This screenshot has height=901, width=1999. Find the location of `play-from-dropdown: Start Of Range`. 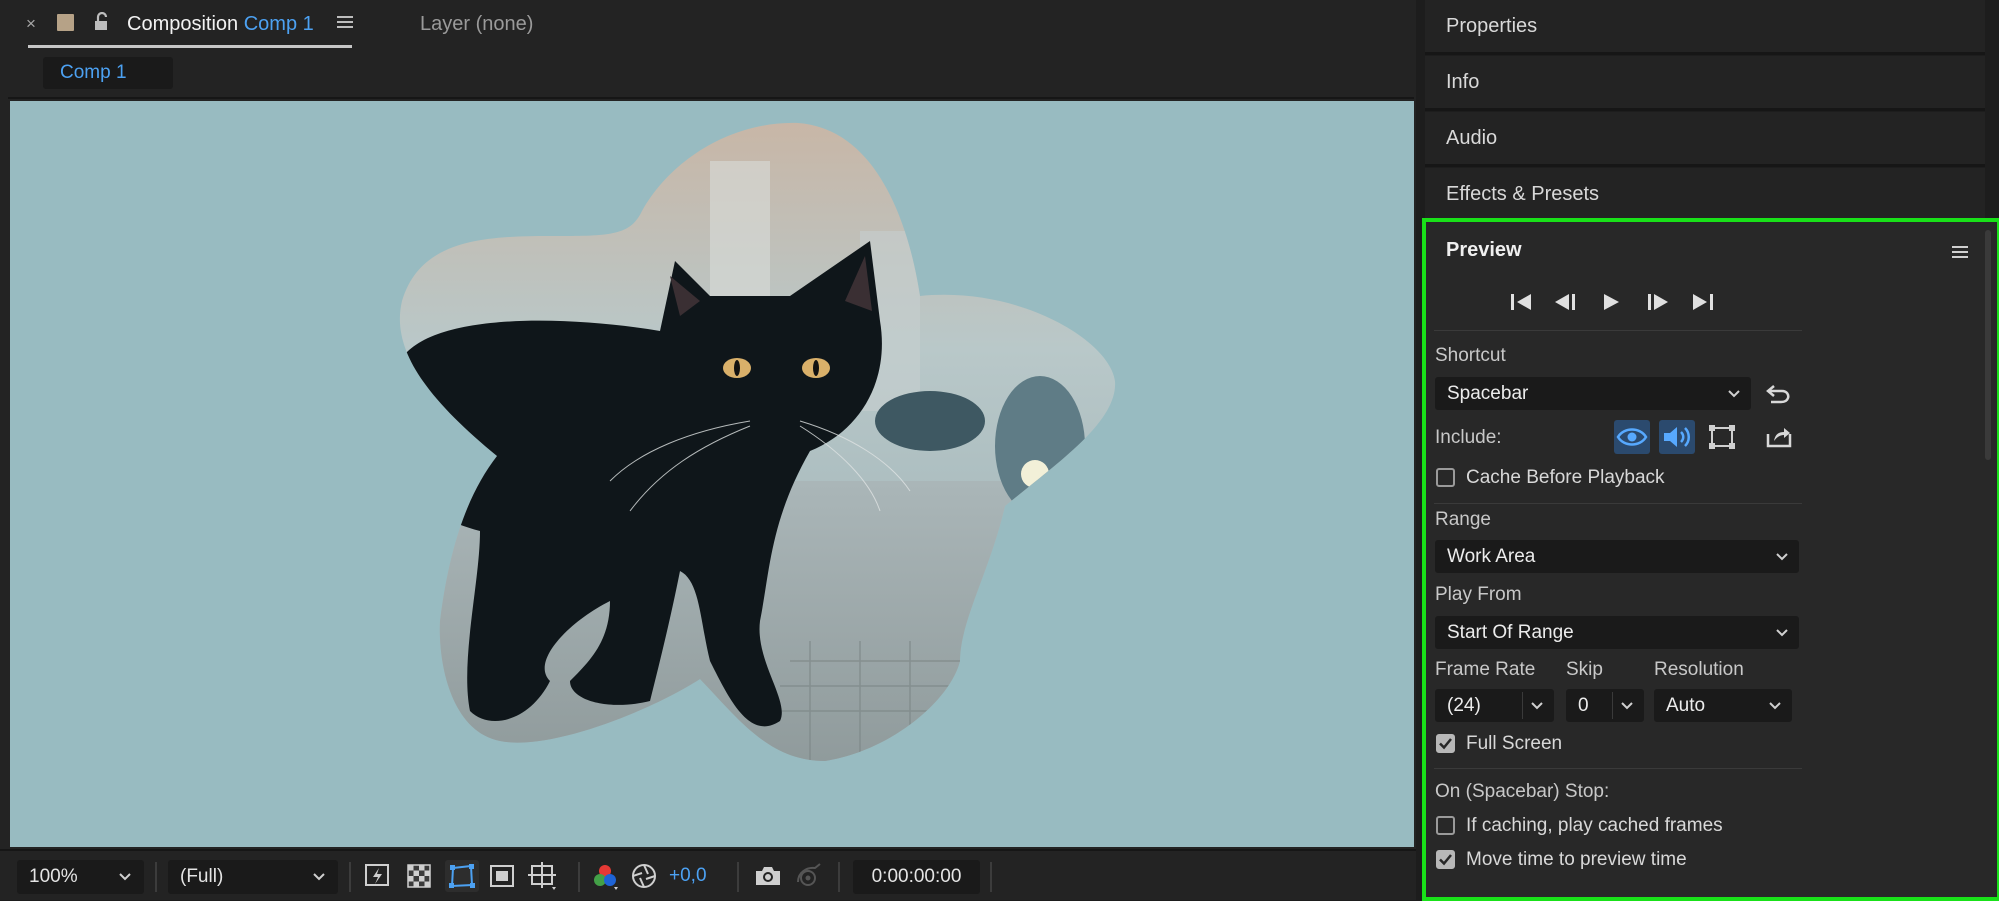

play-from-dropdown: Start Of Range is located at coordinates (1617, 632).